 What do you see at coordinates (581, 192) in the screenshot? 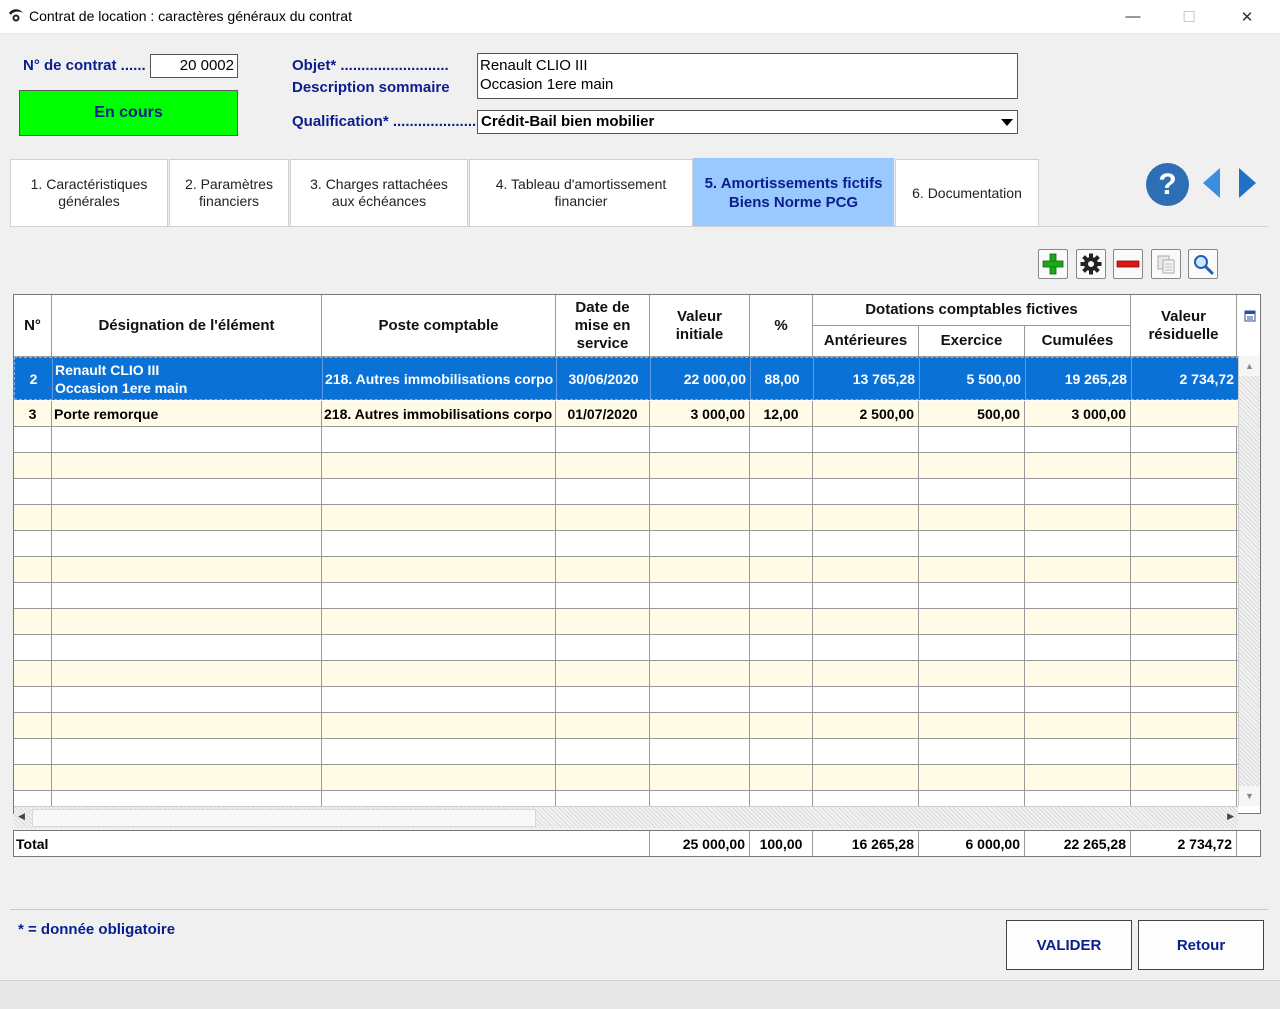
I see `tab-tableau-amortissement: 4. Tableau d'amortissement financier` at bounding box center [581, 192].